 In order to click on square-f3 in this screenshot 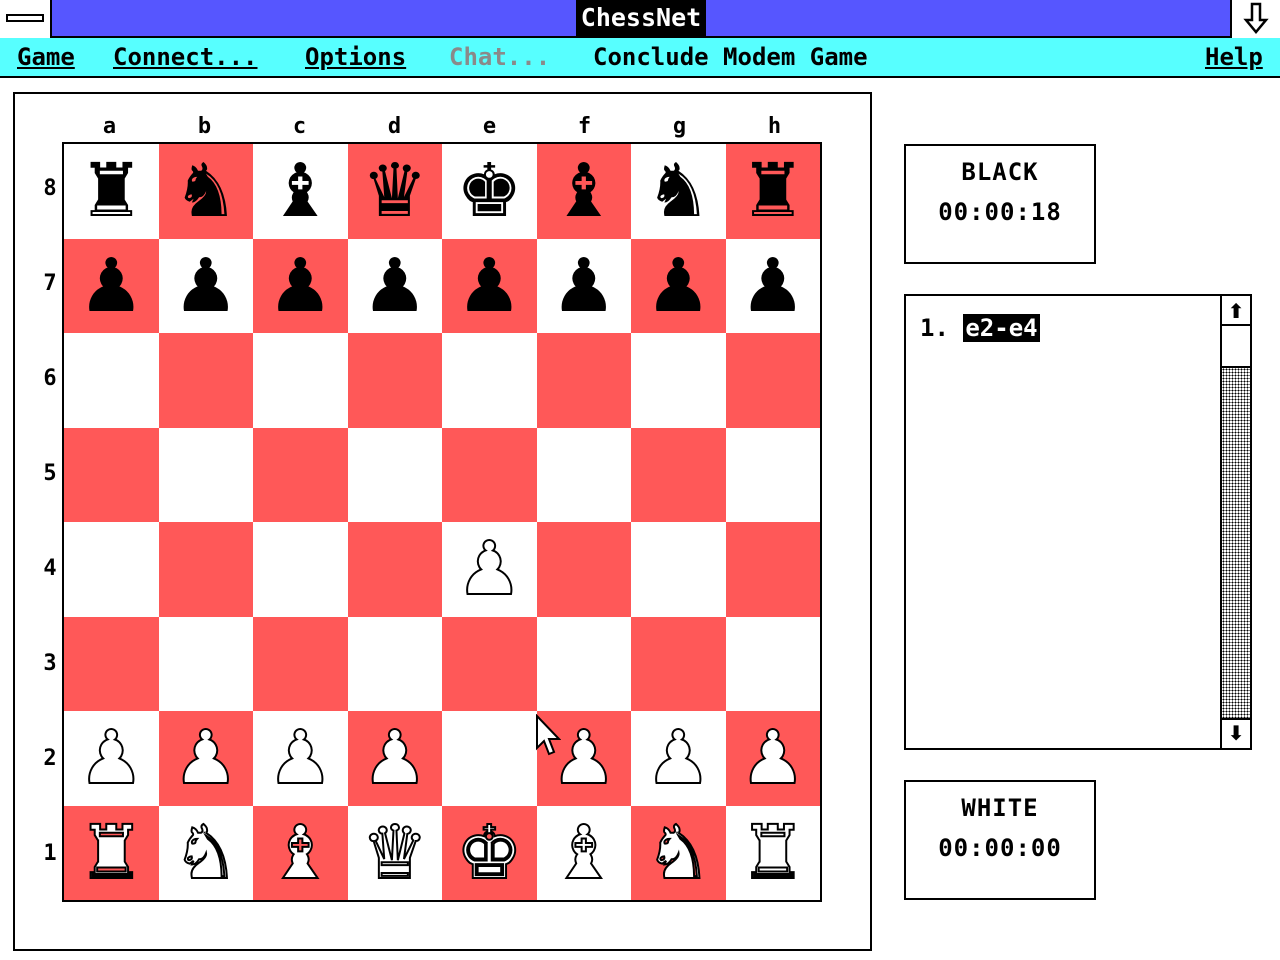, I will do `click(583, 663)`.